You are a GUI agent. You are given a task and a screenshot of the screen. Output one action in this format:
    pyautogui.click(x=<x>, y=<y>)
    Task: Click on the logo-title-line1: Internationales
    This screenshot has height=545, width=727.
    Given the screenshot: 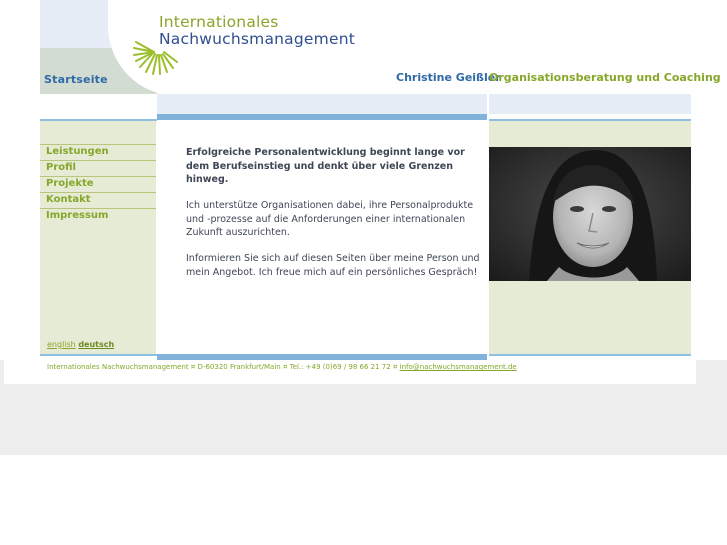 What is the action you would take?
    pyautogui.click(x=219, y=22)
    